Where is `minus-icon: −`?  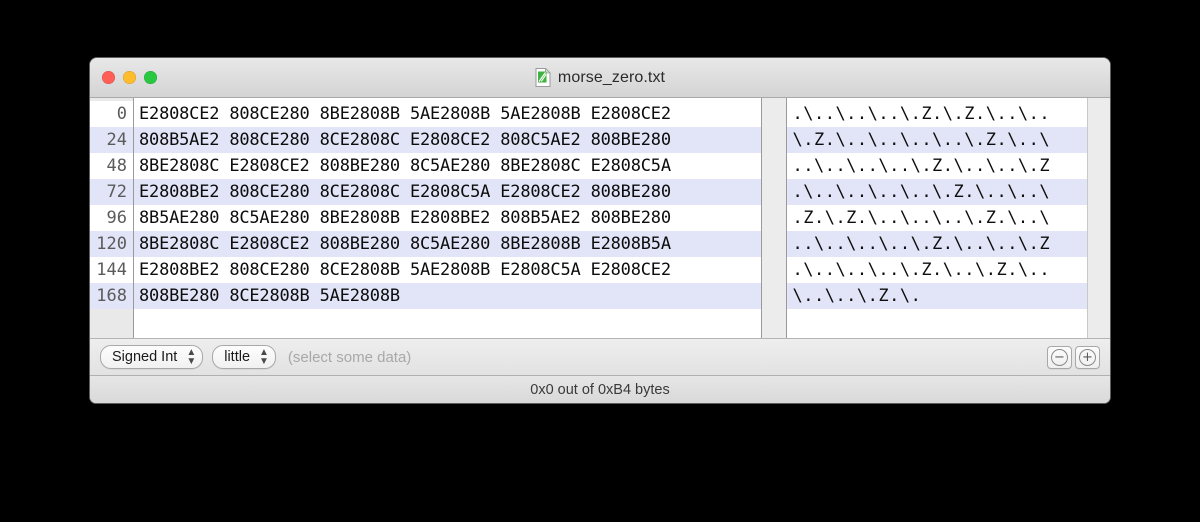 minus-icon: − is located at coordinates (1059, 357).